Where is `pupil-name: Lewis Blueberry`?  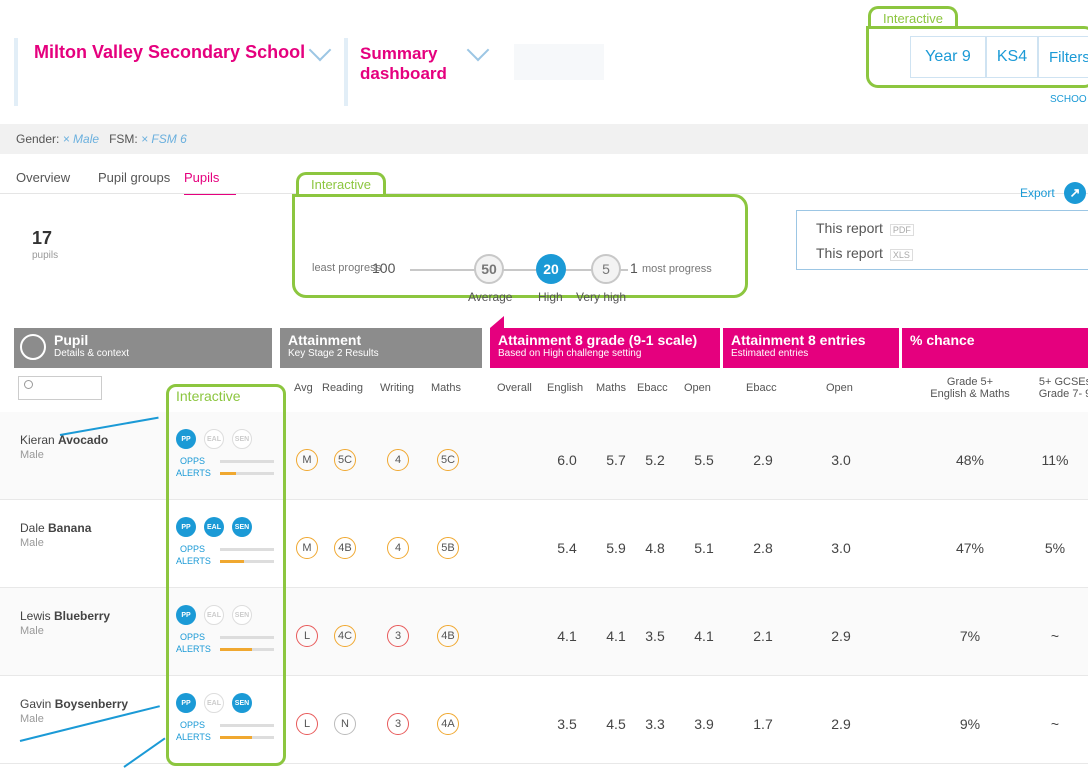 pupil-name: Lewis Blueberry is located at coordinates (65, 616).